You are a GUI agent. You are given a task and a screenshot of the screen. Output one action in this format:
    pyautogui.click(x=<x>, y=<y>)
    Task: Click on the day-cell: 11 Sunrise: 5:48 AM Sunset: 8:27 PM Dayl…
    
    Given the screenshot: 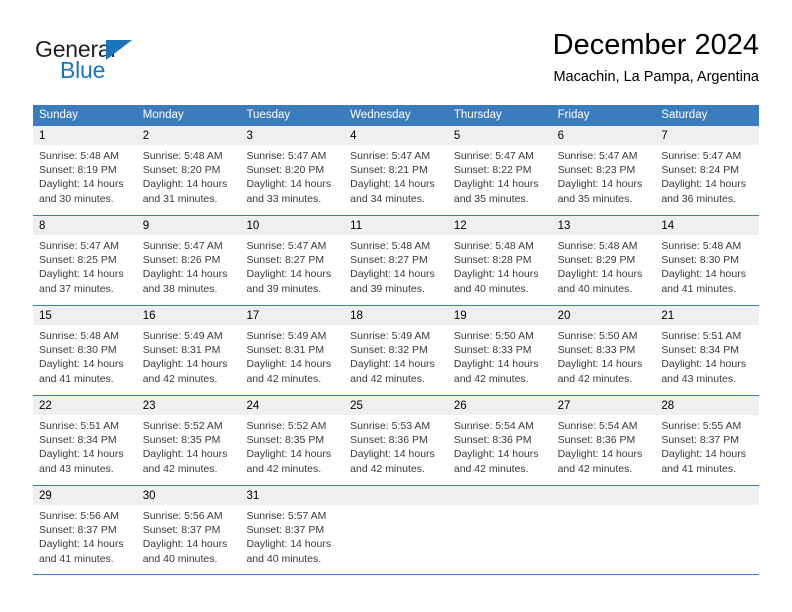 What is the action you would take?
    pyautogui.click(x=396, y=260)
    